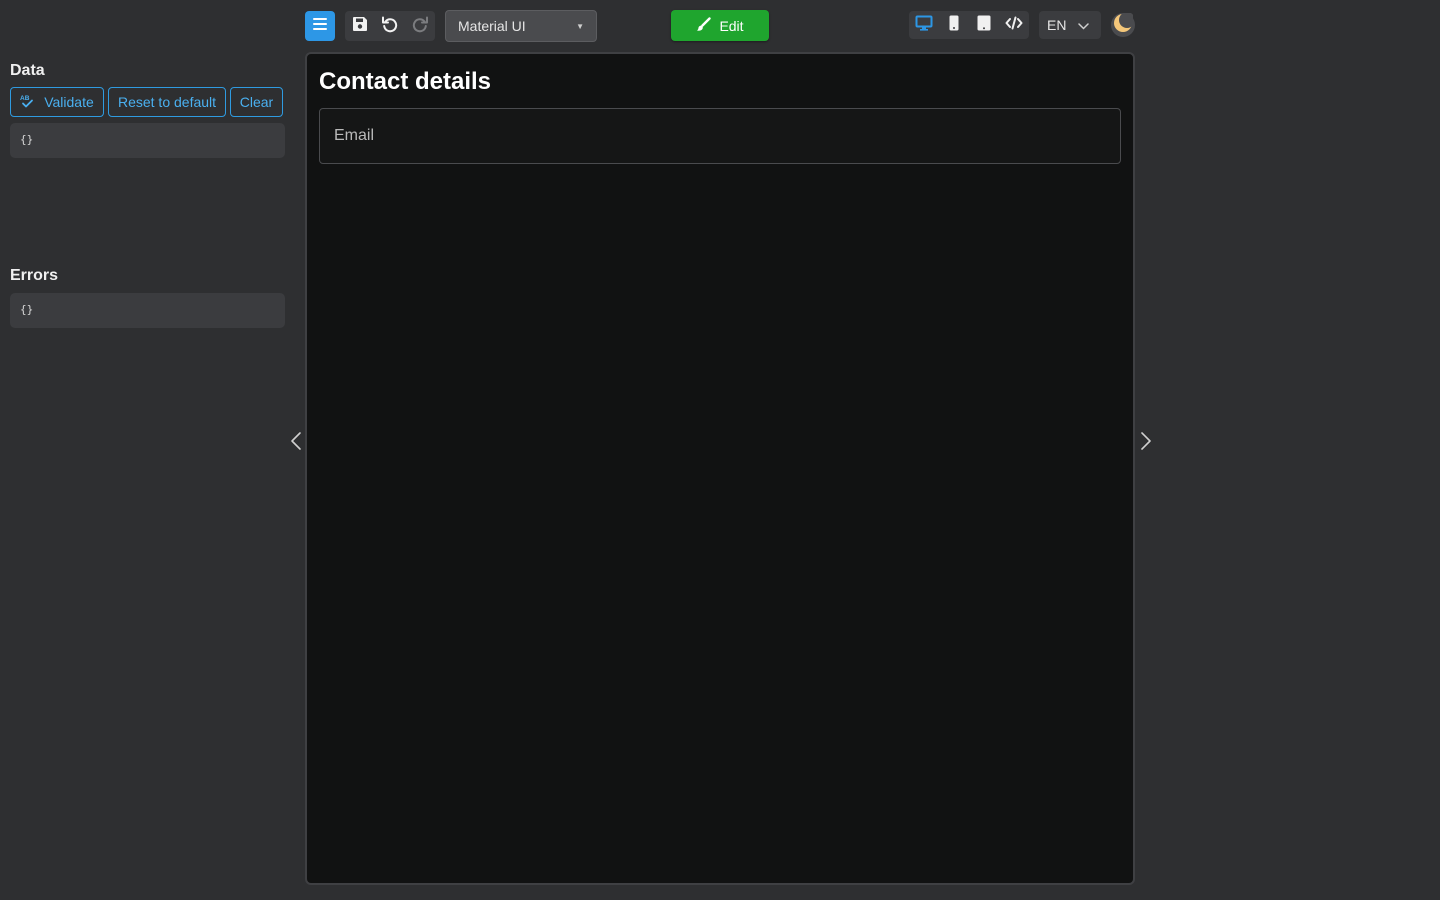 This screenshot has width=1440, height=900. What do you see at coordinates (1084, 25) in the screenshot?
I see `chevron-down-icon` at bounding box center [1084, 25].